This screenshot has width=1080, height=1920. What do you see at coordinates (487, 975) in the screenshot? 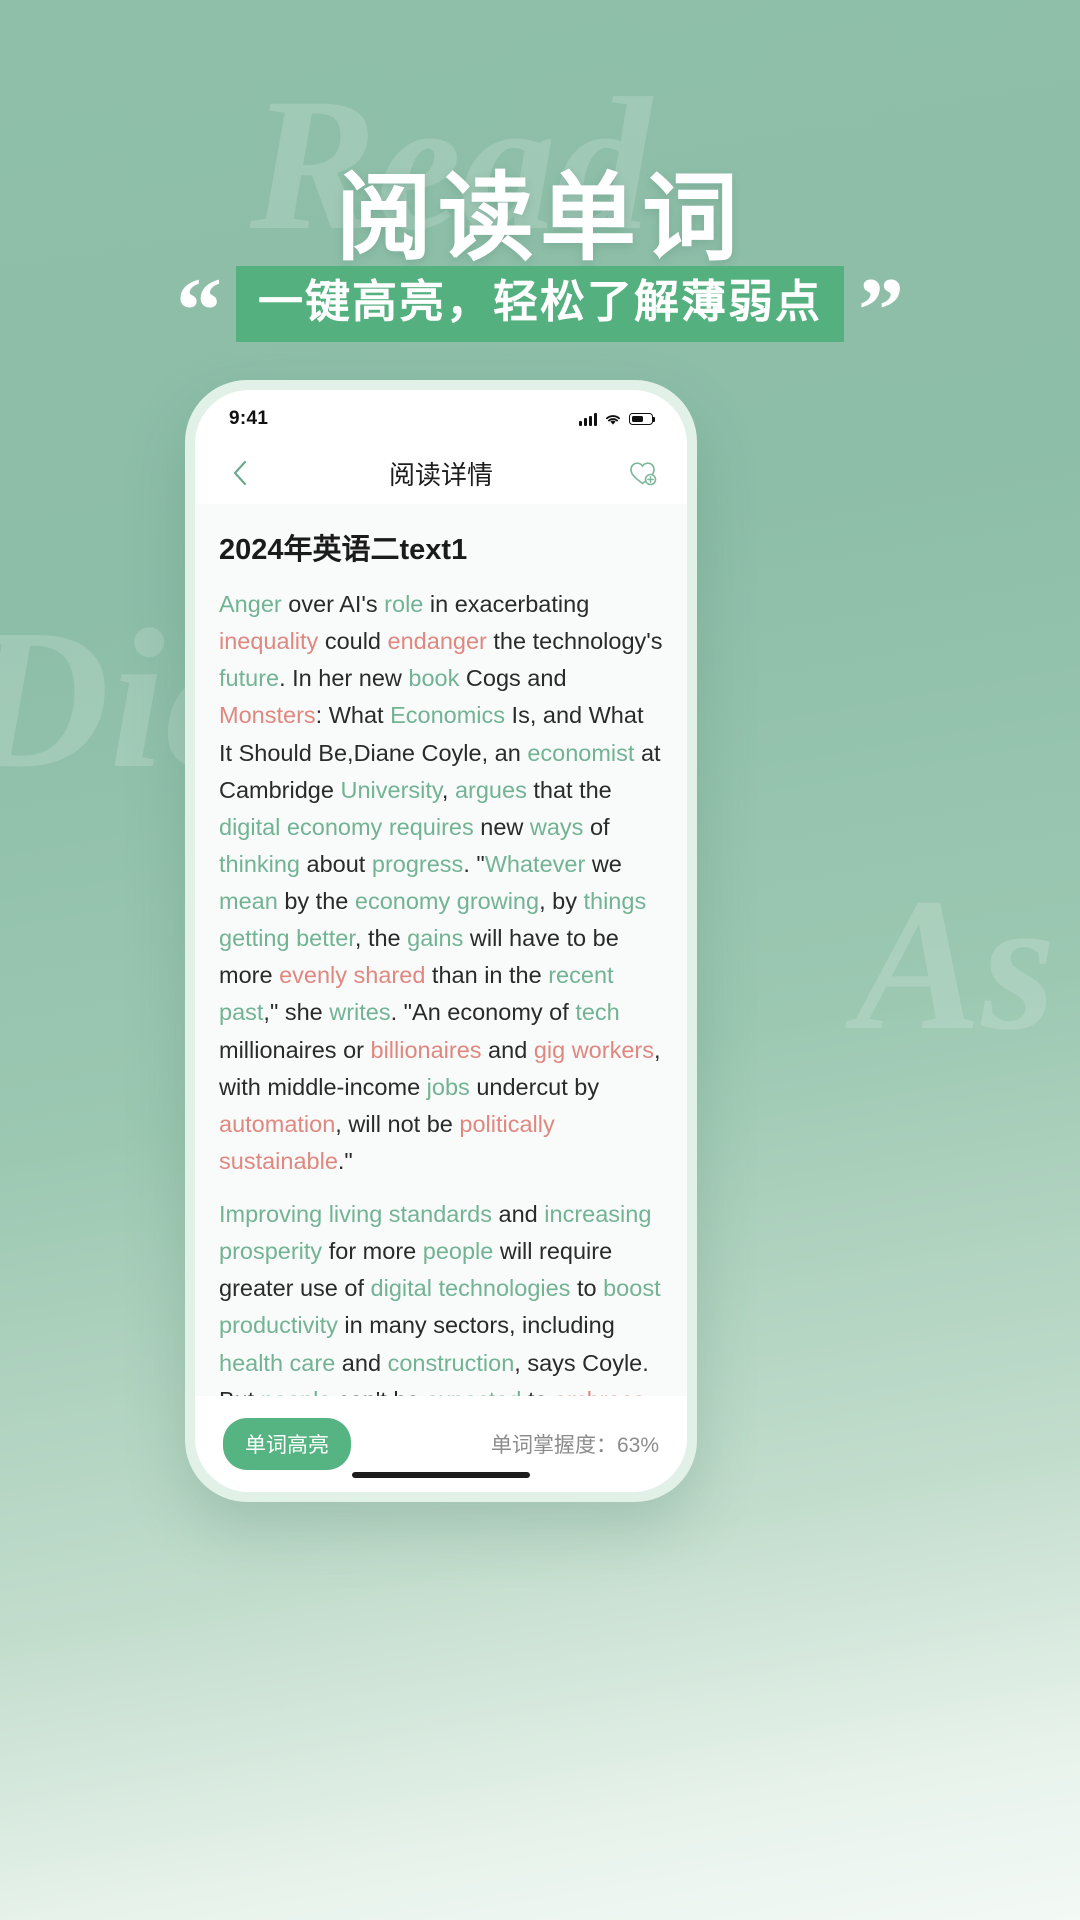
I see `plain-text: than in the` at bounding box center [487, 975].